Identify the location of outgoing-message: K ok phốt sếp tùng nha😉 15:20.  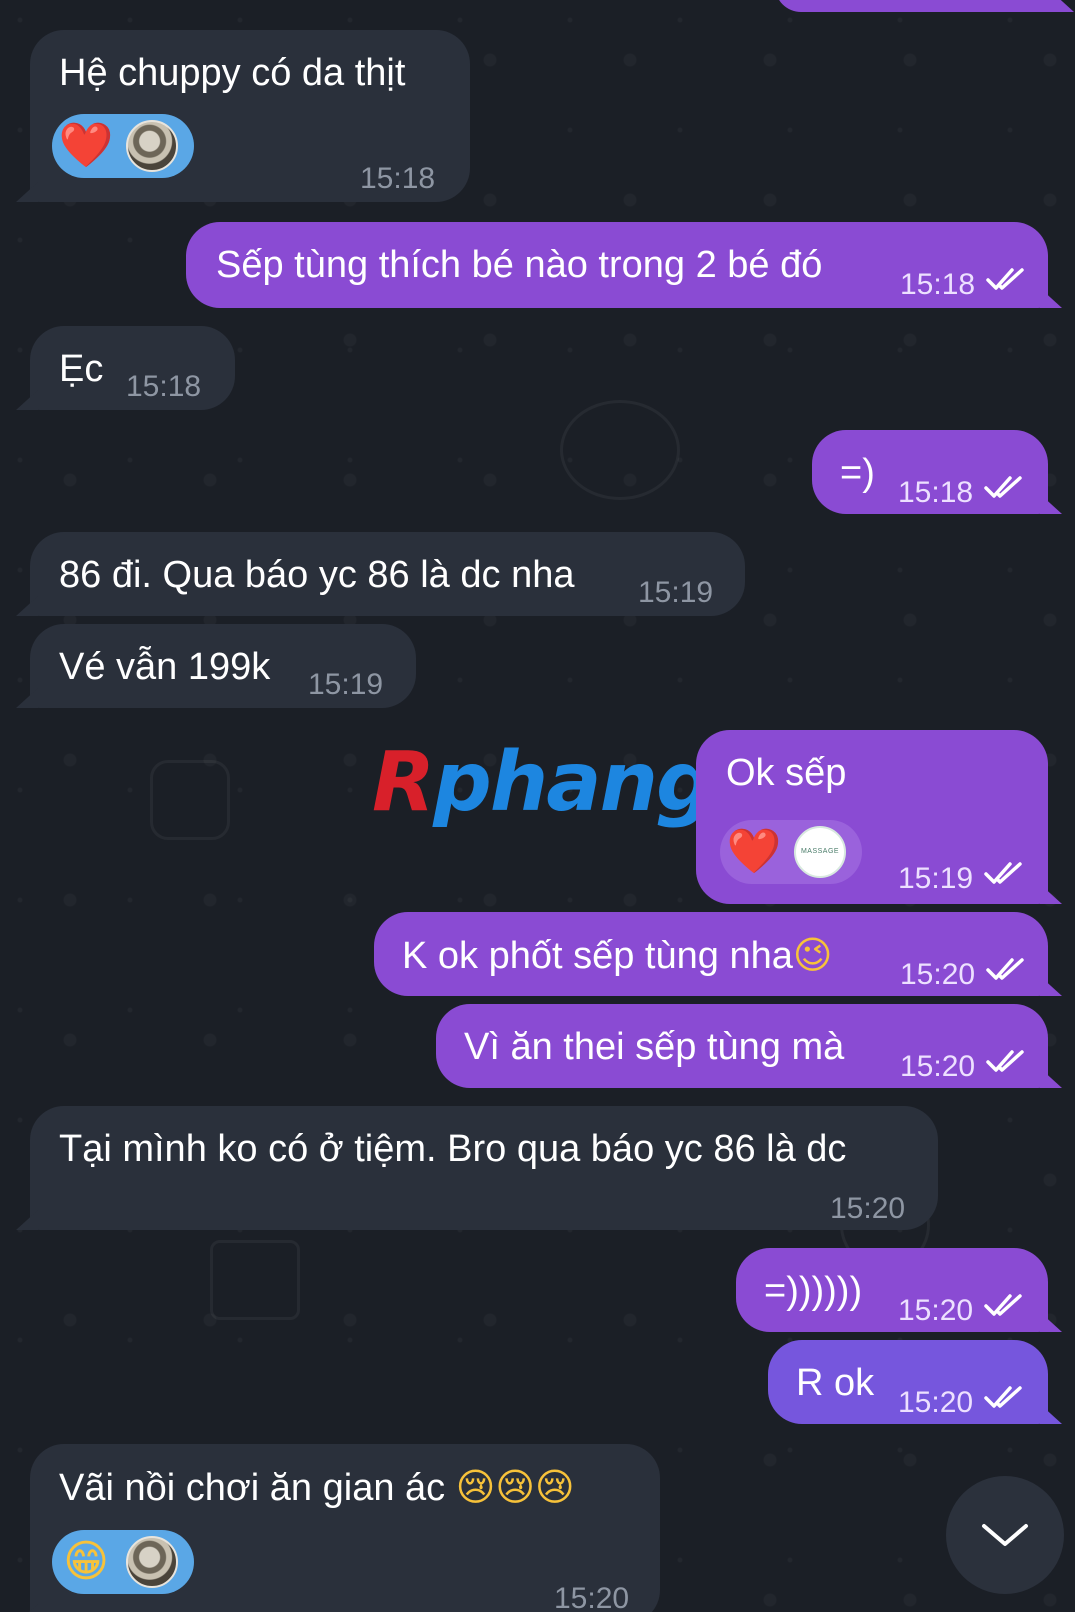
(711, 954).